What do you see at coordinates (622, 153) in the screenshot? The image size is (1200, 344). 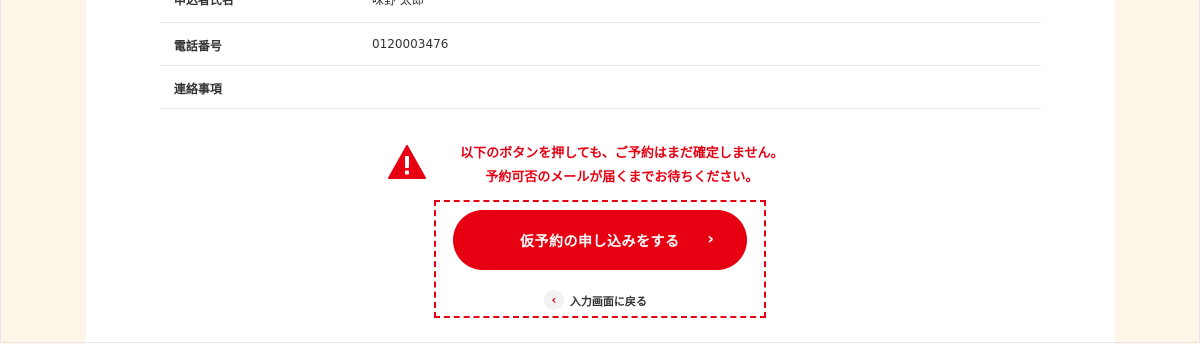 I see `warning-line-1: 以下のボタンを押しても、ご予約はまだ確定しません。` at bounding box center [622, 153].